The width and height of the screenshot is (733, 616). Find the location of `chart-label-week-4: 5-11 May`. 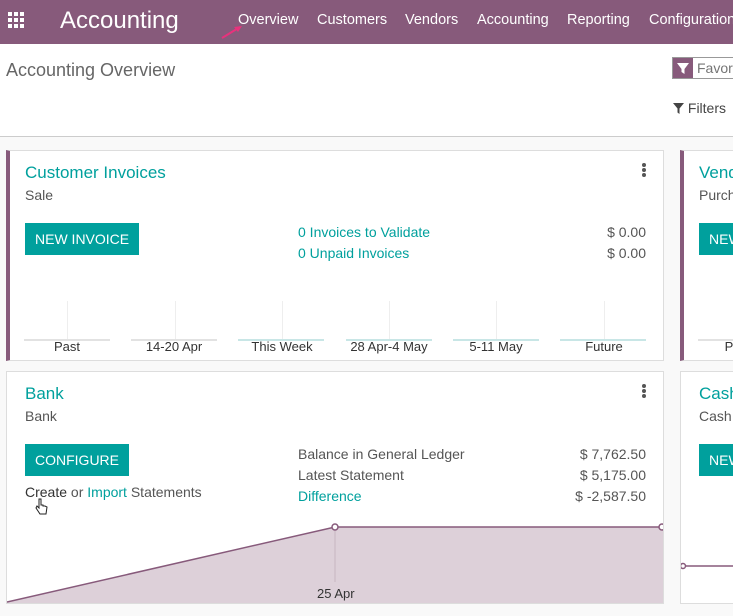

chart-label-week-4: 5-11 May is located at coordinates (496, 346).